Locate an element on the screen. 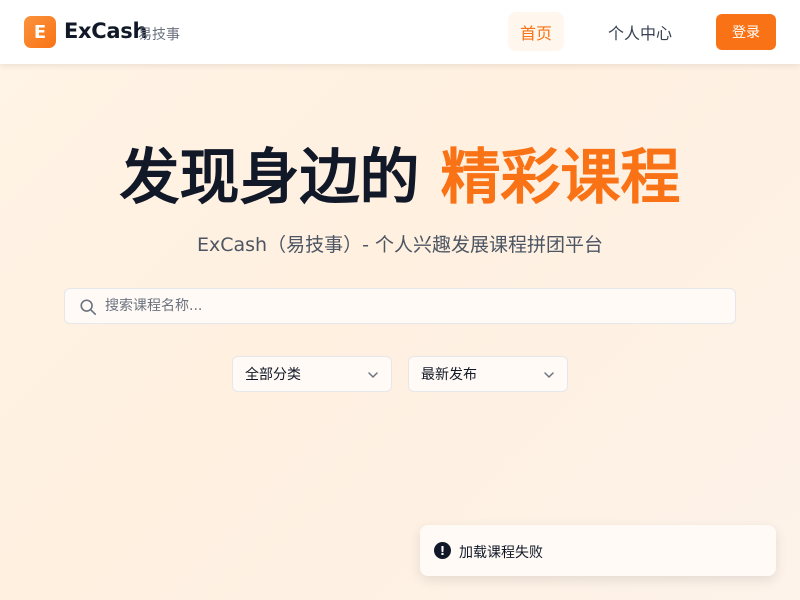 The image size is (800, 600). nav-user-center: 个人中心 is located at coordinates (640, 31).